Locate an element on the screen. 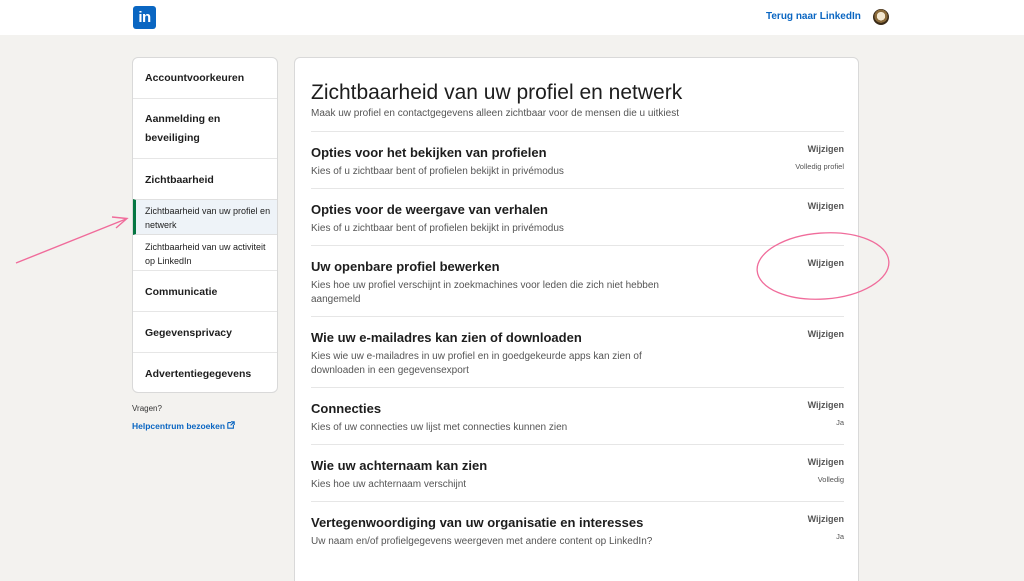 This screenshot has width=1024, height=581. sidebar-item-data-privacy: Gegevensprivacy is located at coordinates (205, 332).